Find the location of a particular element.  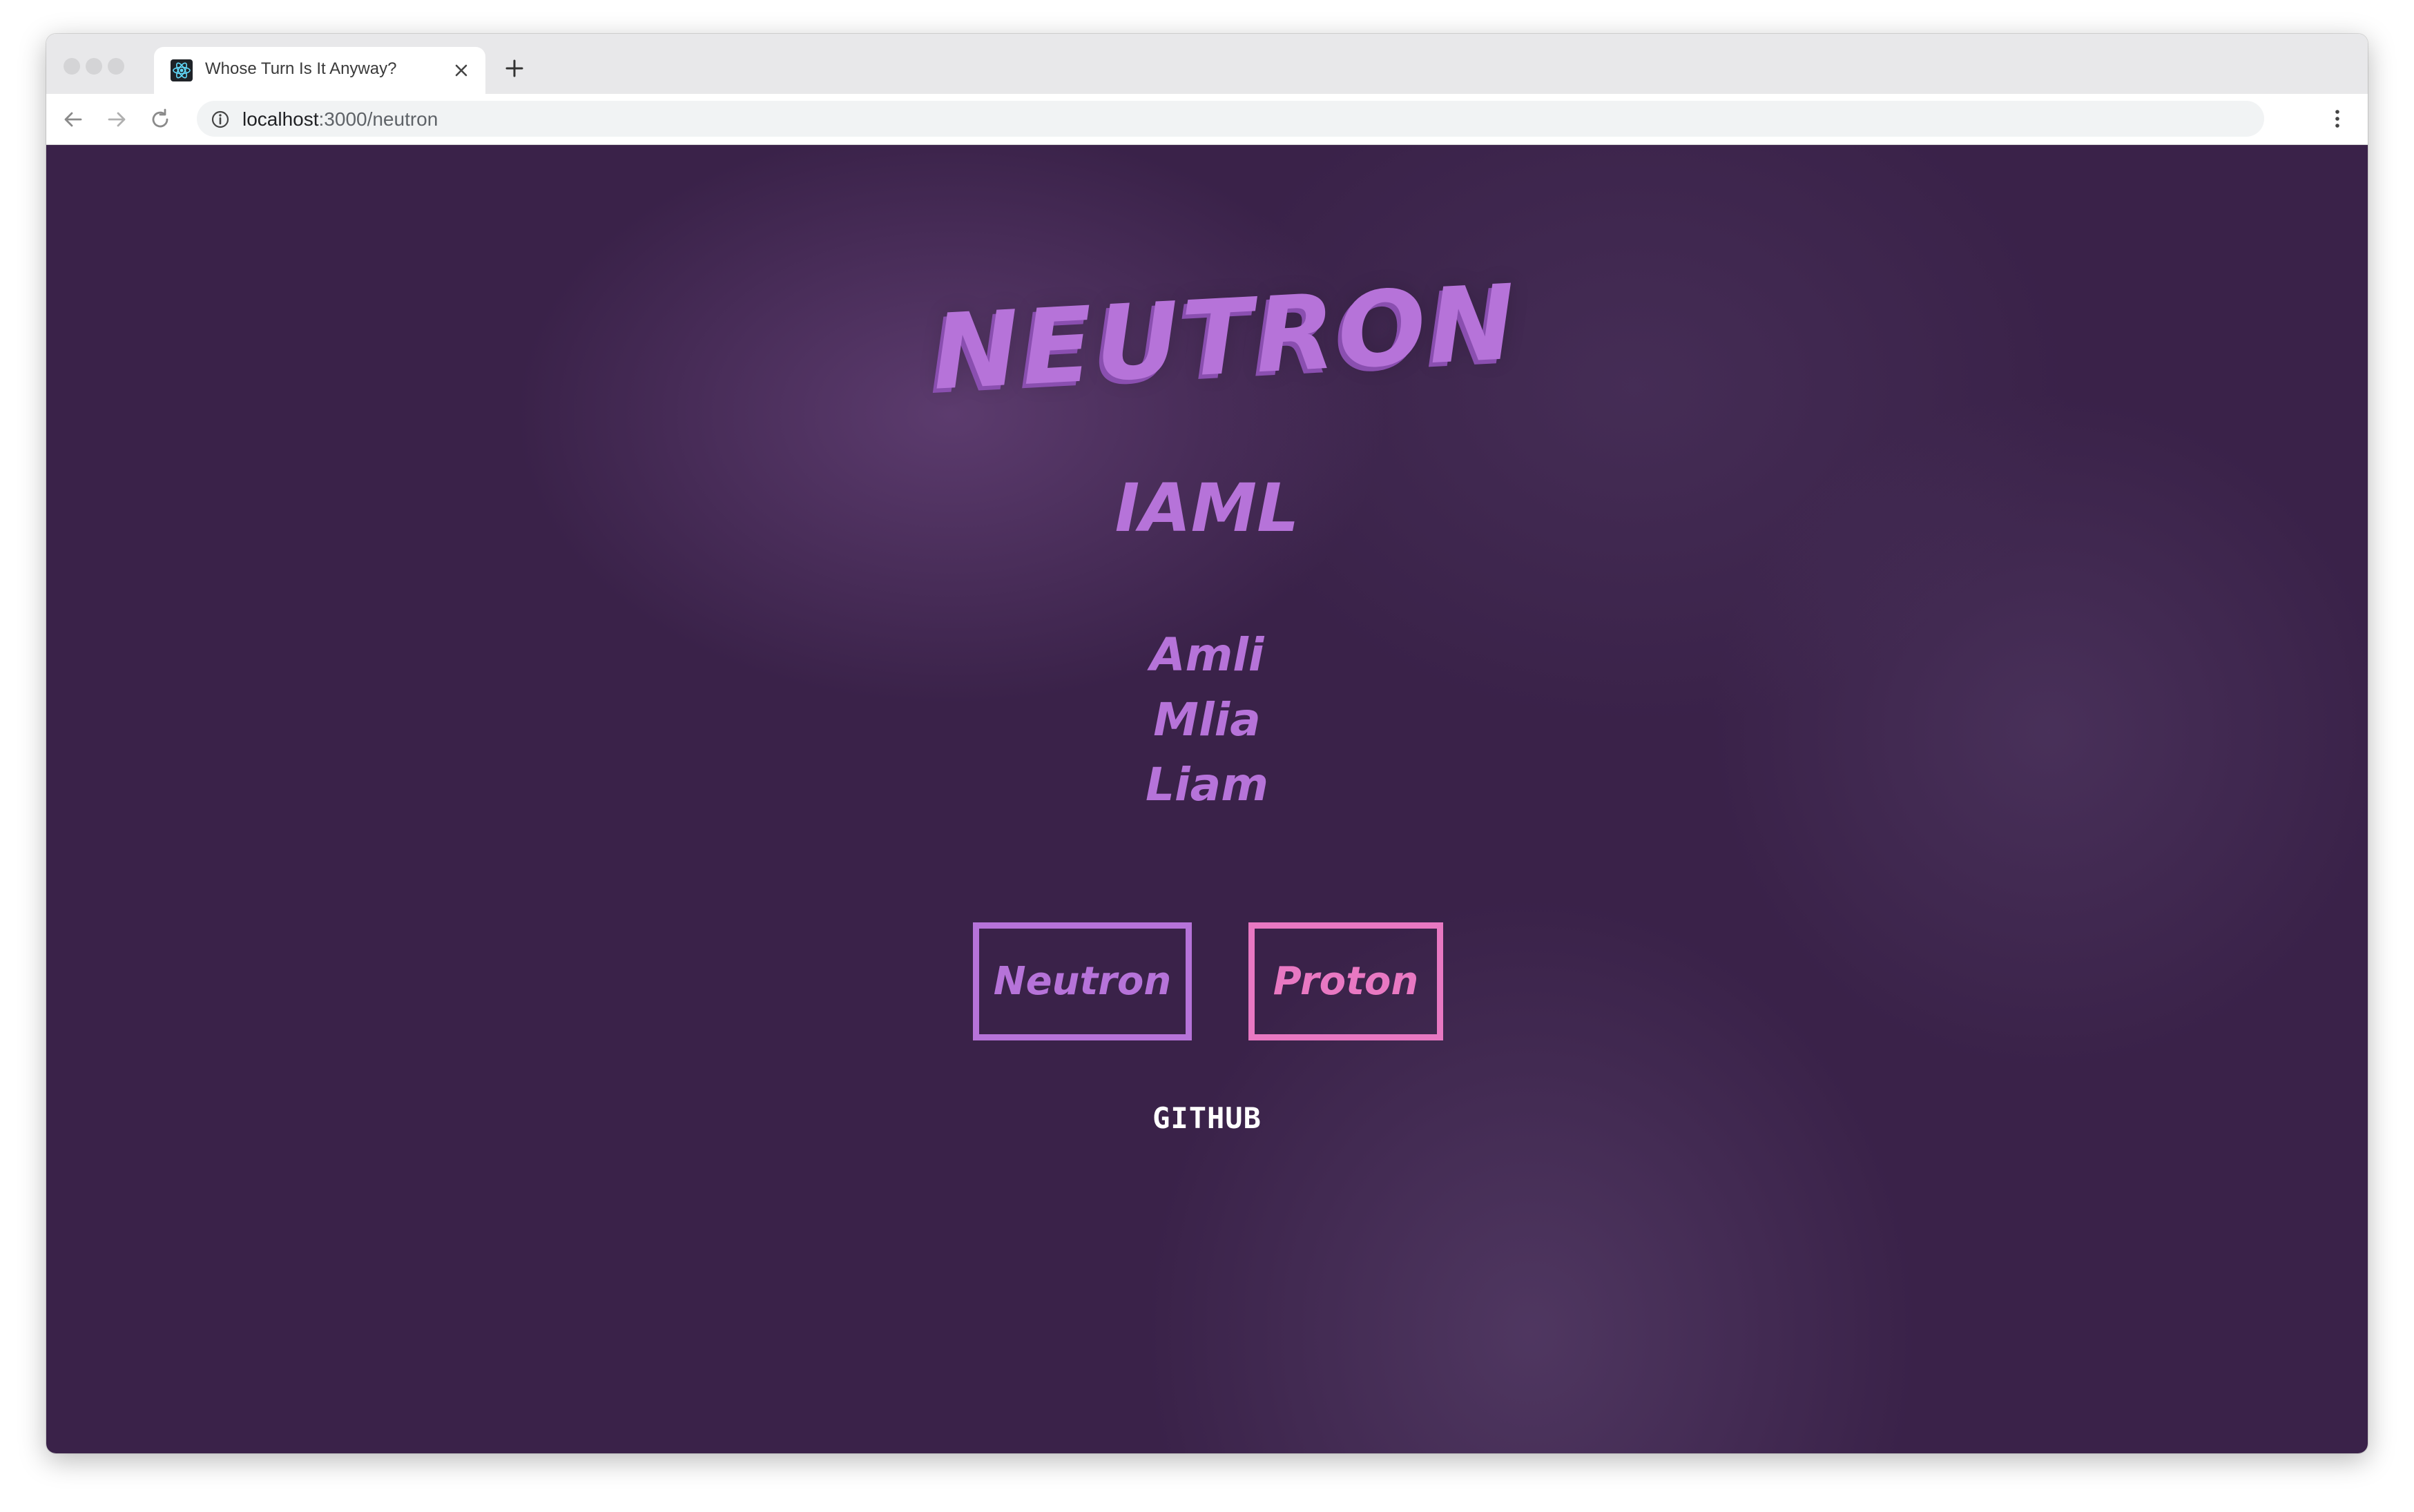

url-path: :3000/neutron is located at coordinates (378, 119).